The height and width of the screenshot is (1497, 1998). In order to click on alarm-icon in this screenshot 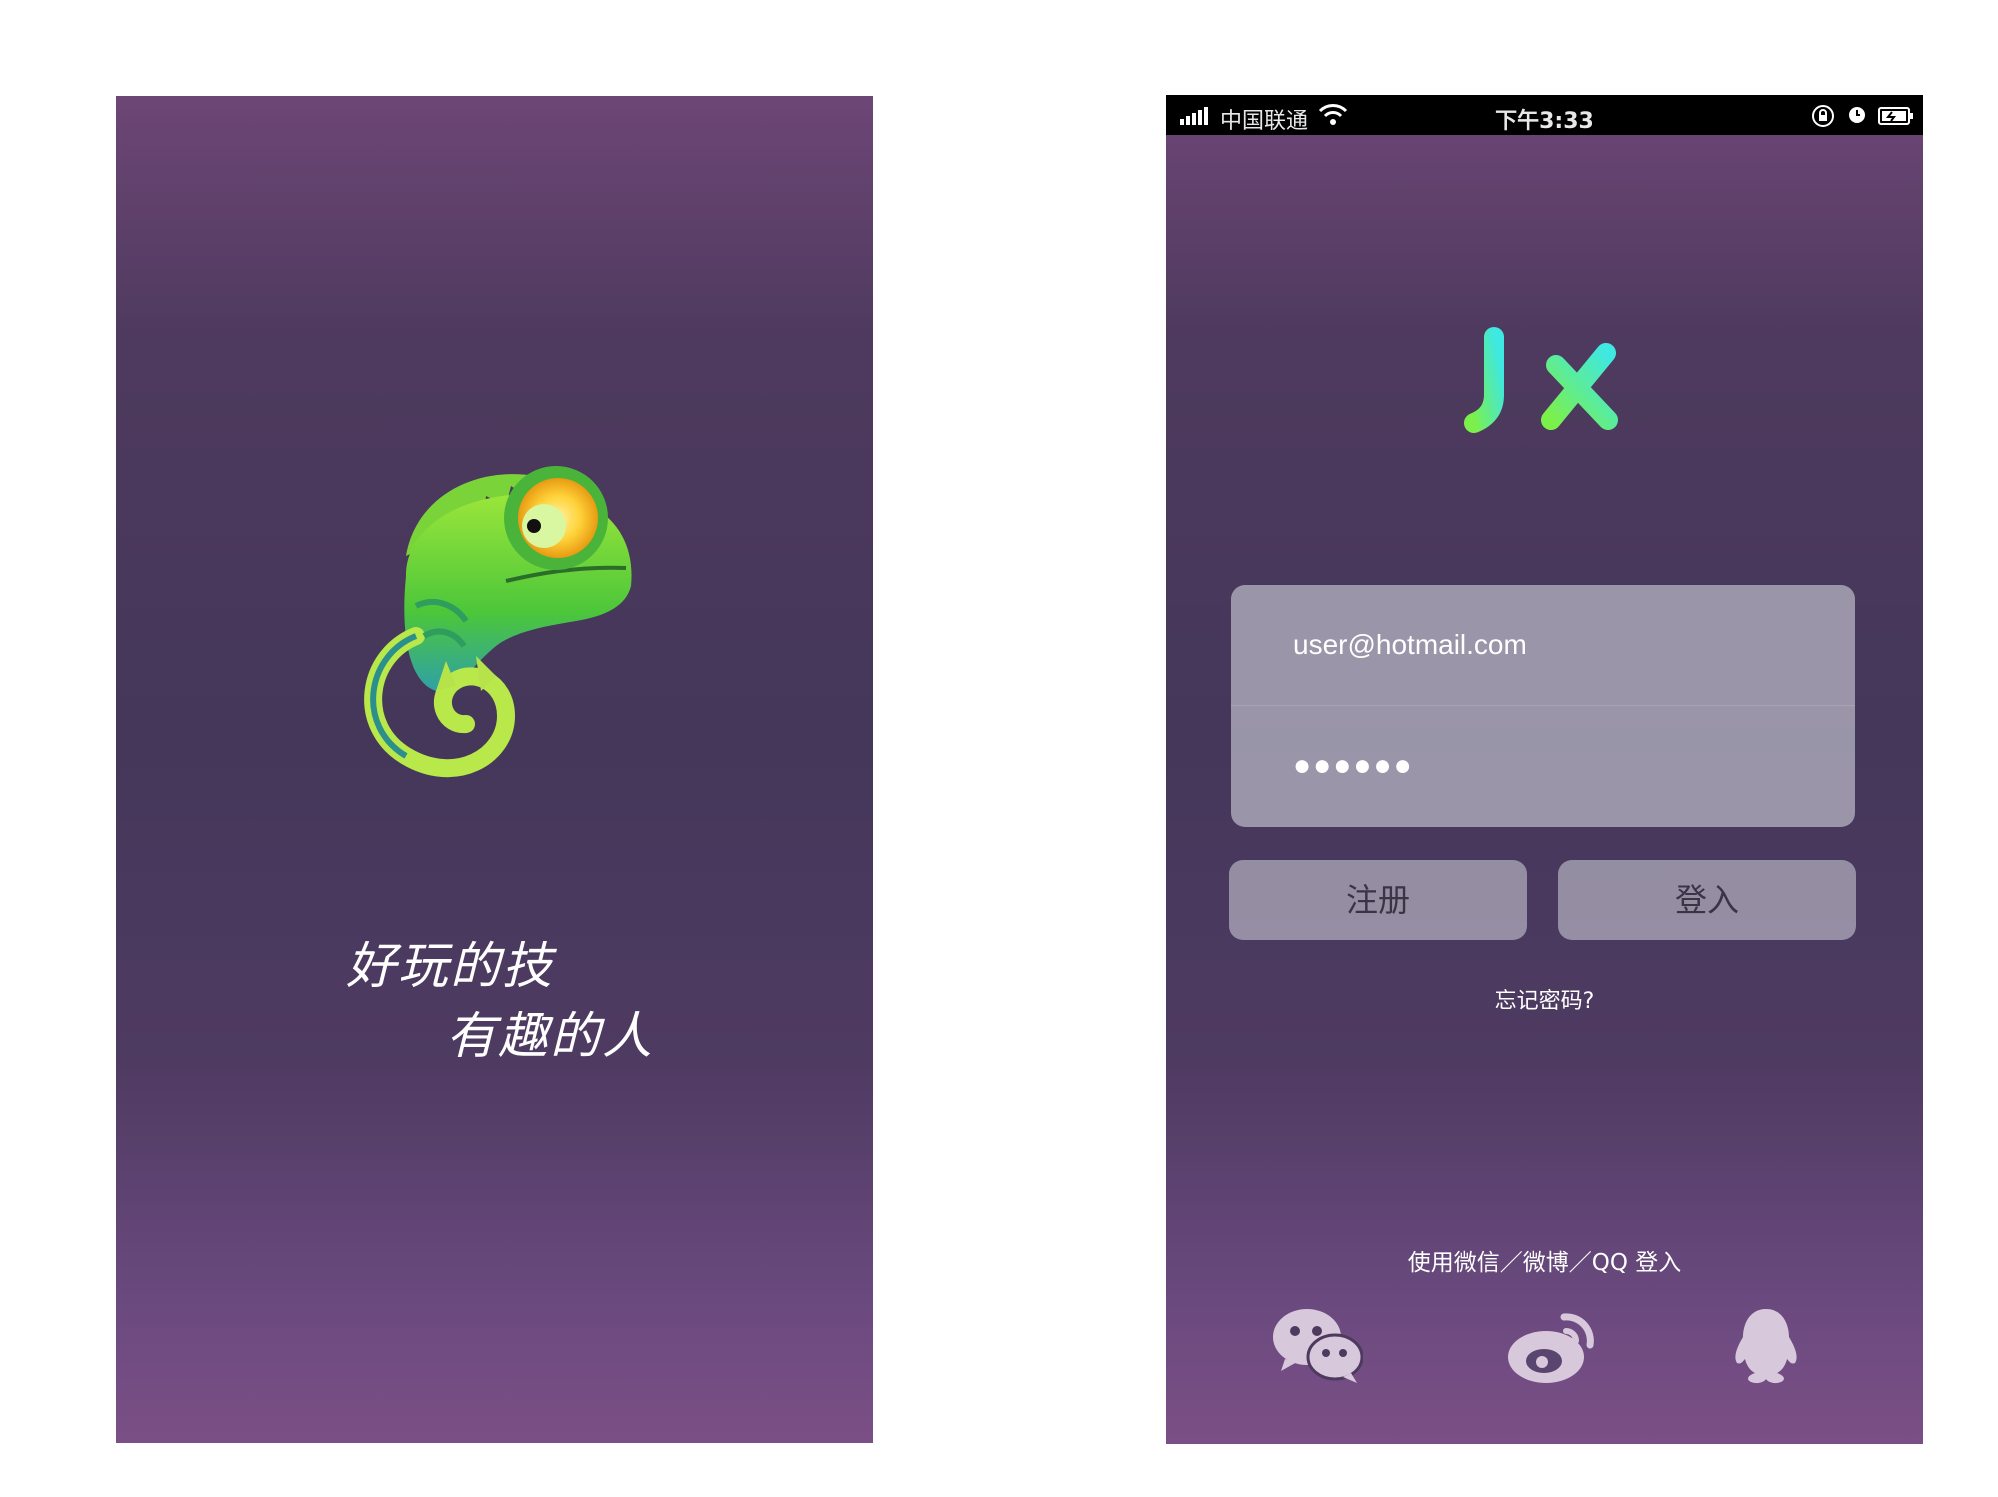, I will do `click(1857, 115)`.